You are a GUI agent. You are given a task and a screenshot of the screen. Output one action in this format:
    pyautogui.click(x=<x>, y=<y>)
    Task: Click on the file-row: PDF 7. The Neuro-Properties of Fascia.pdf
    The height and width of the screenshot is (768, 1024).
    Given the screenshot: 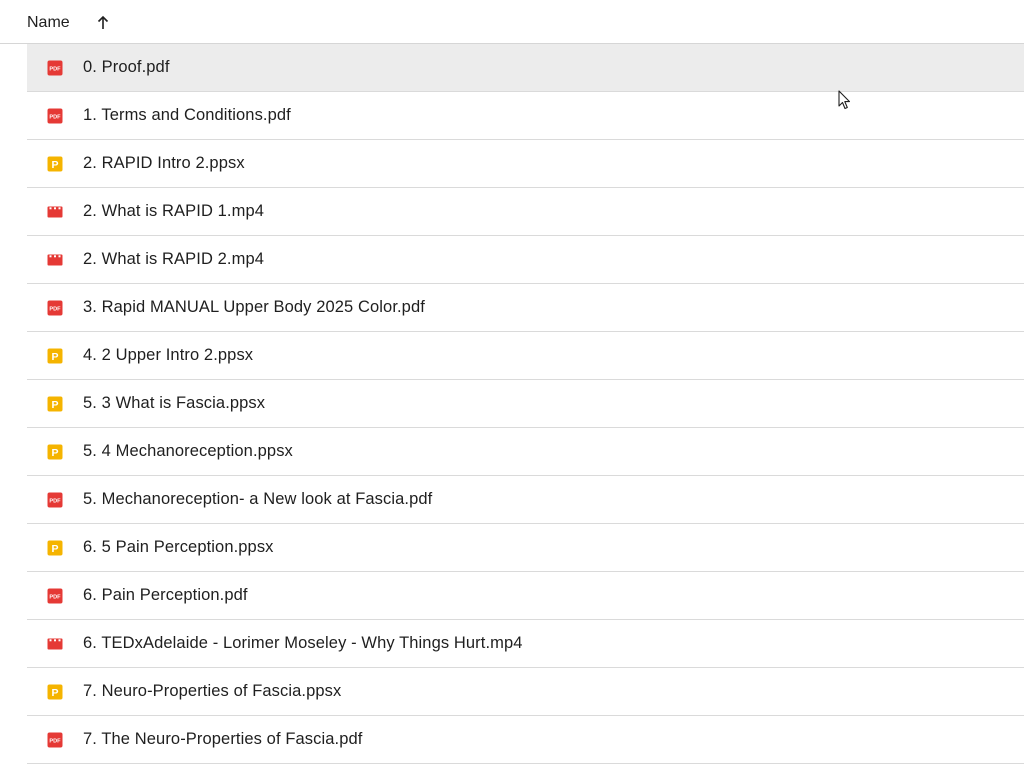 What is the action you would take?
    pyautogui.click(x=525, y=740)
    